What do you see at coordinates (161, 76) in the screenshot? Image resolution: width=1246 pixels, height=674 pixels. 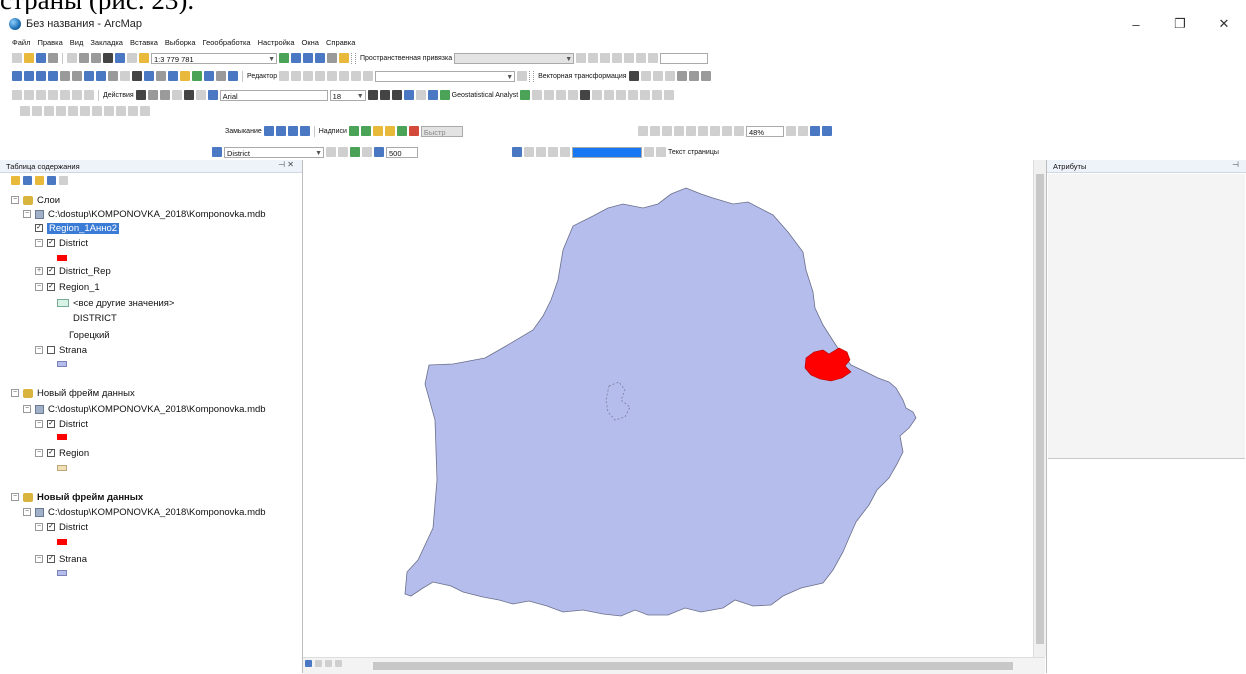 I see `html-popup-icon` at bounding box center [161, 76].